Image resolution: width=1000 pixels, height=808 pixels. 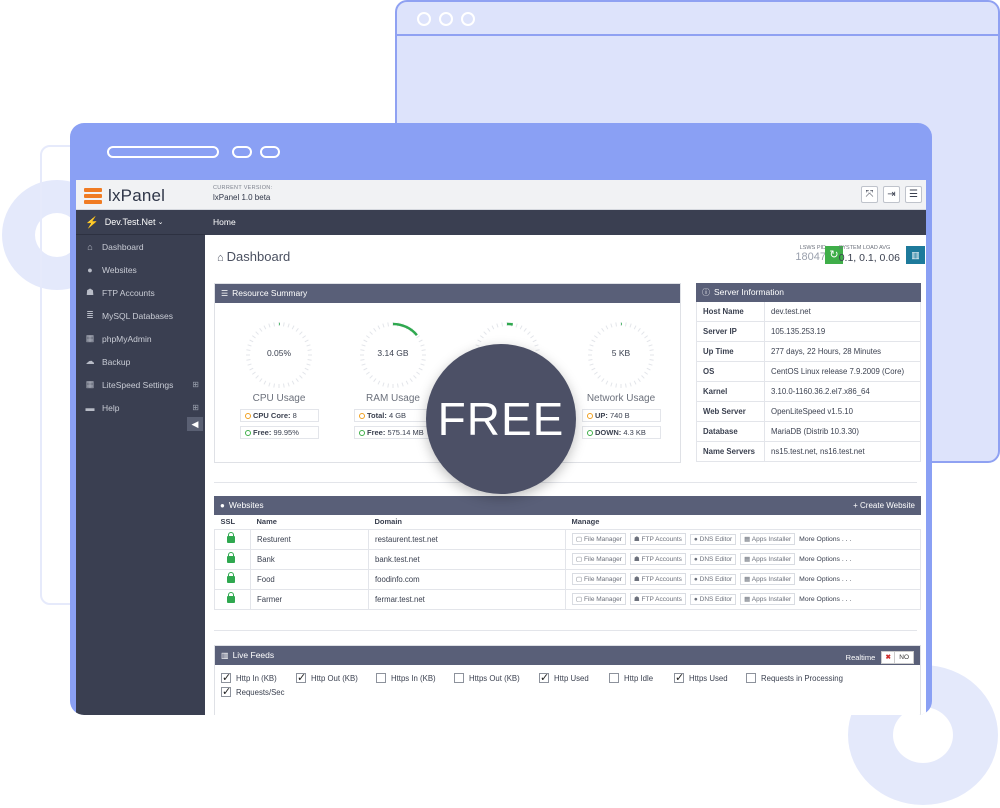 I want to click on sidebar-item-ftp-accounts: ☗ FTP Accounts, so click(x=140, y=292).